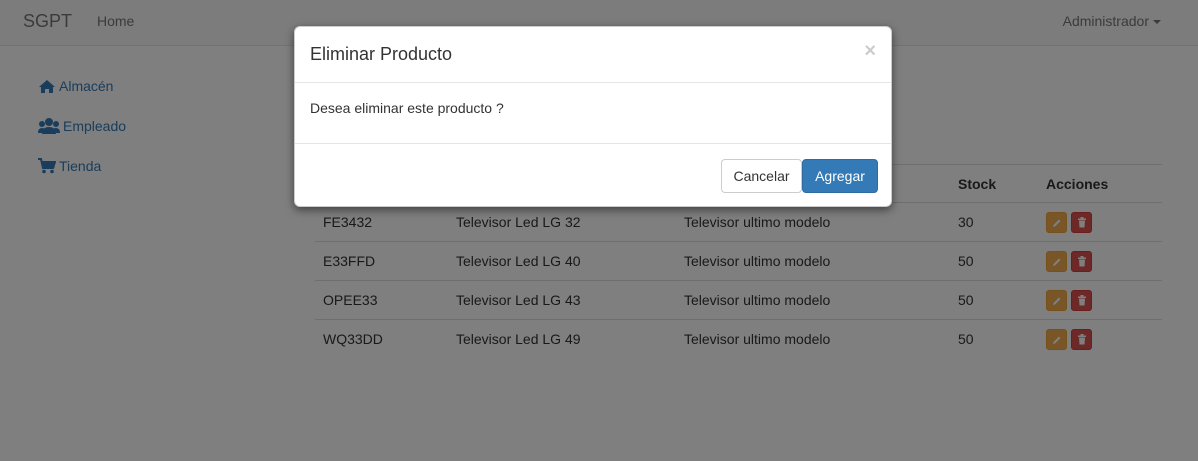 Image resolution: width=1198 pixels, height=461 pixels. I want to click on modal-header: Eliminar Producto ×, so click(593, 55).